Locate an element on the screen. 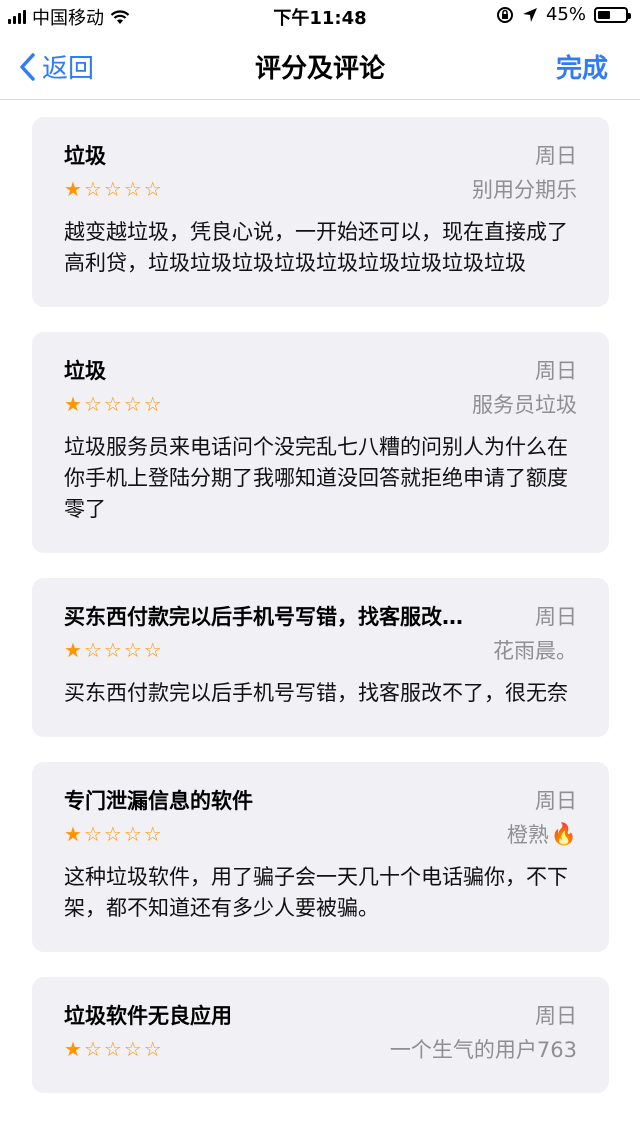 This screenshot has height=1138, width=640. location-icon is located at coordinates (529, 14).